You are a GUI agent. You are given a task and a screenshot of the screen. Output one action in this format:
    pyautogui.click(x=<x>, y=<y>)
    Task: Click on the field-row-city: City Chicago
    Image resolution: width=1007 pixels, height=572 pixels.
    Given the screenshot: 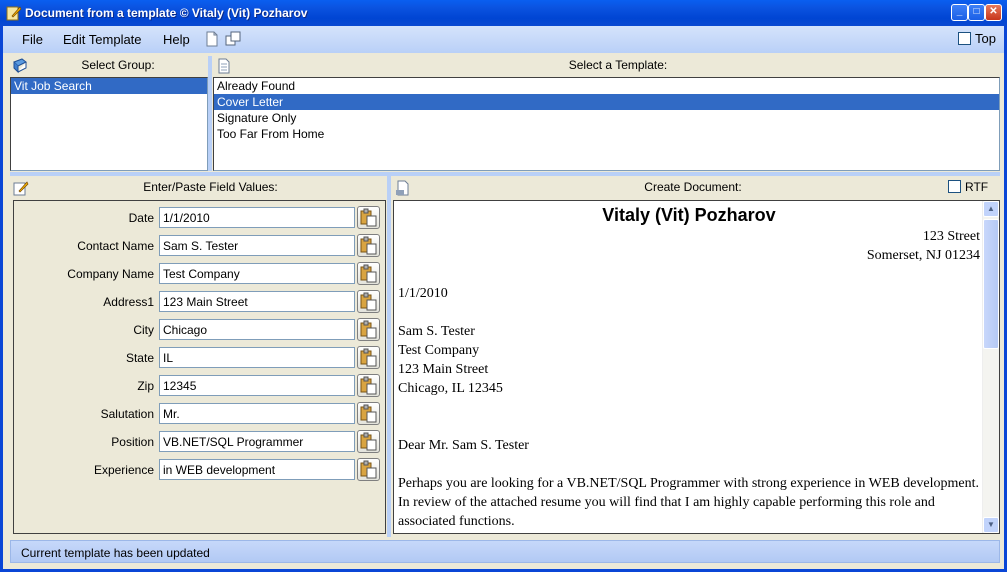 What is the action you would take?
    pyautogui.click(x=199, y=330)
    